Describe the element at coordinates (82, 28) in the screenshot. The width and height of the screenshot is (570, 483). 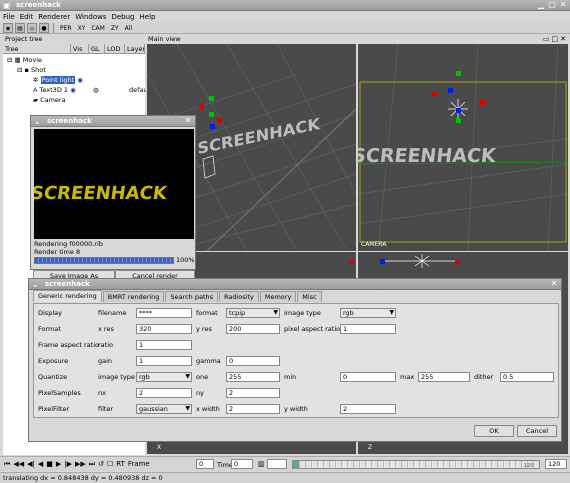
I see `view-xy-button: XY` at that location.